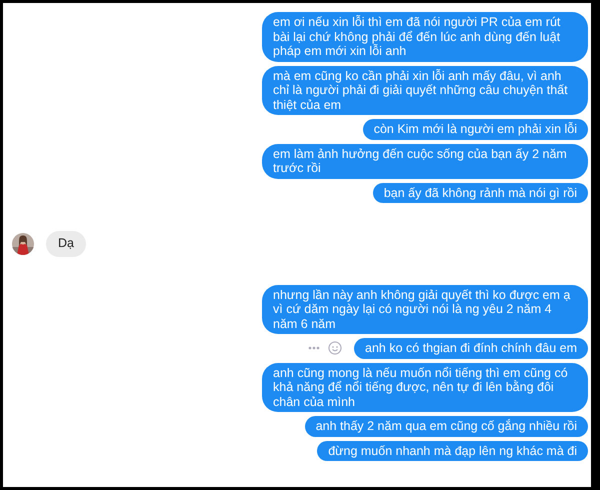  What do you see at coordinates (425, 90) in the screenshot?
I see `message-bubble: mà em cũng ko cần phải xin lỗi anh mấy đâu, vì anh chỉ là người phải đi giải quyết những câu chuyện thất thiệt của em` at bounding box center [425, 90].